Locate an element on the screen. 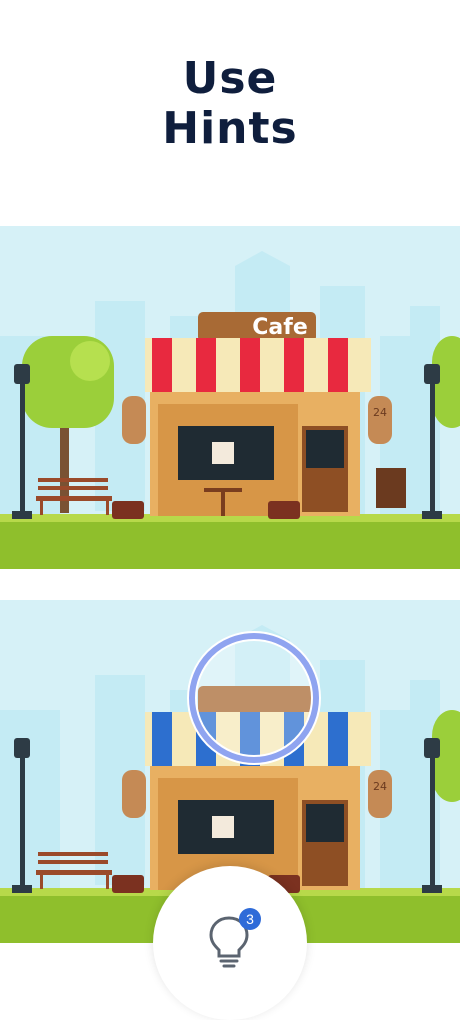  hint-button: 3 is located at coordinates (230, 943).